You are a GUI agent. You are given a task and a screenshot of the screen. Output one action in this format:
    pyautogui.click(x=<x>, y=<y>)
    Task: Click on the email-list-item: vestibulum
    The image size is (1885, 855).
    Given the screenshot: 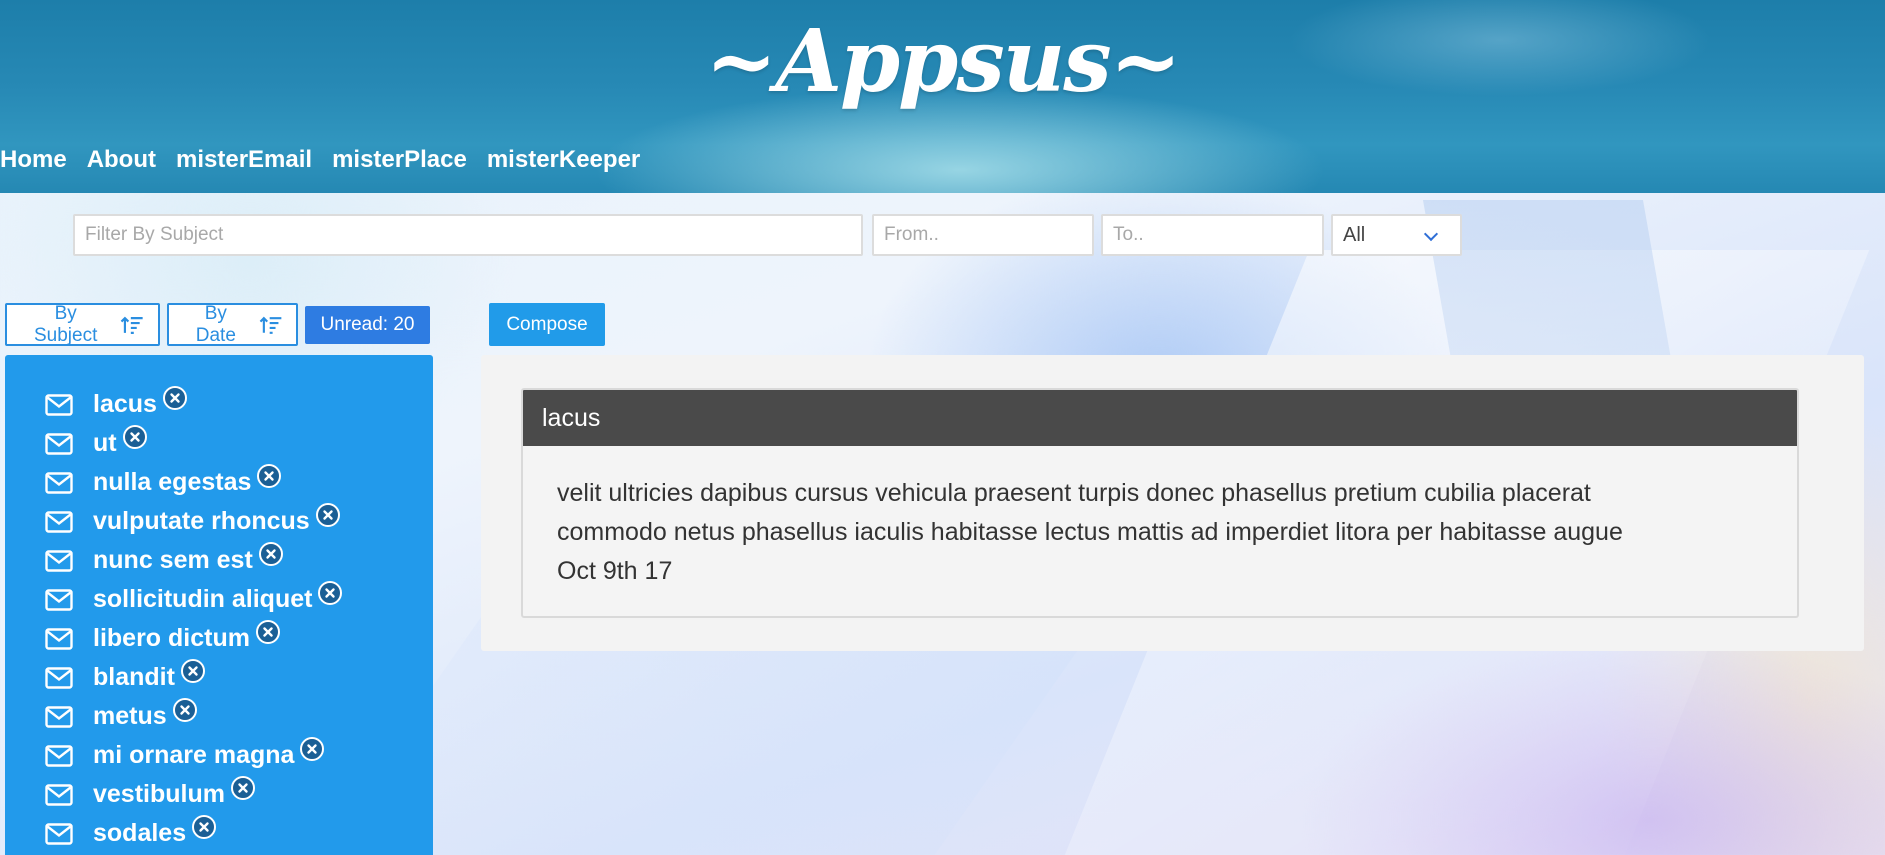 What is the action you would take?
    pyautogui.click(x=219, y=794)
    